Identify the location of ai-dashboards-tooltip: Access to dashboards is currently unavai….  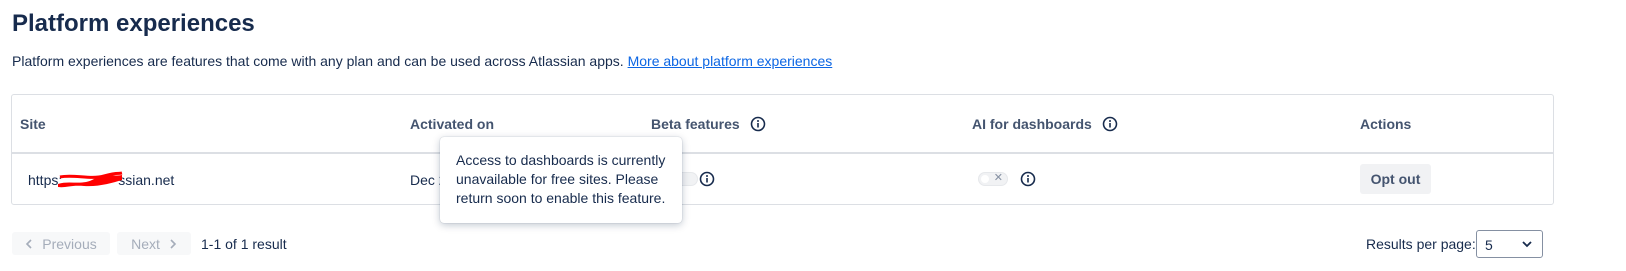
(561, 180).